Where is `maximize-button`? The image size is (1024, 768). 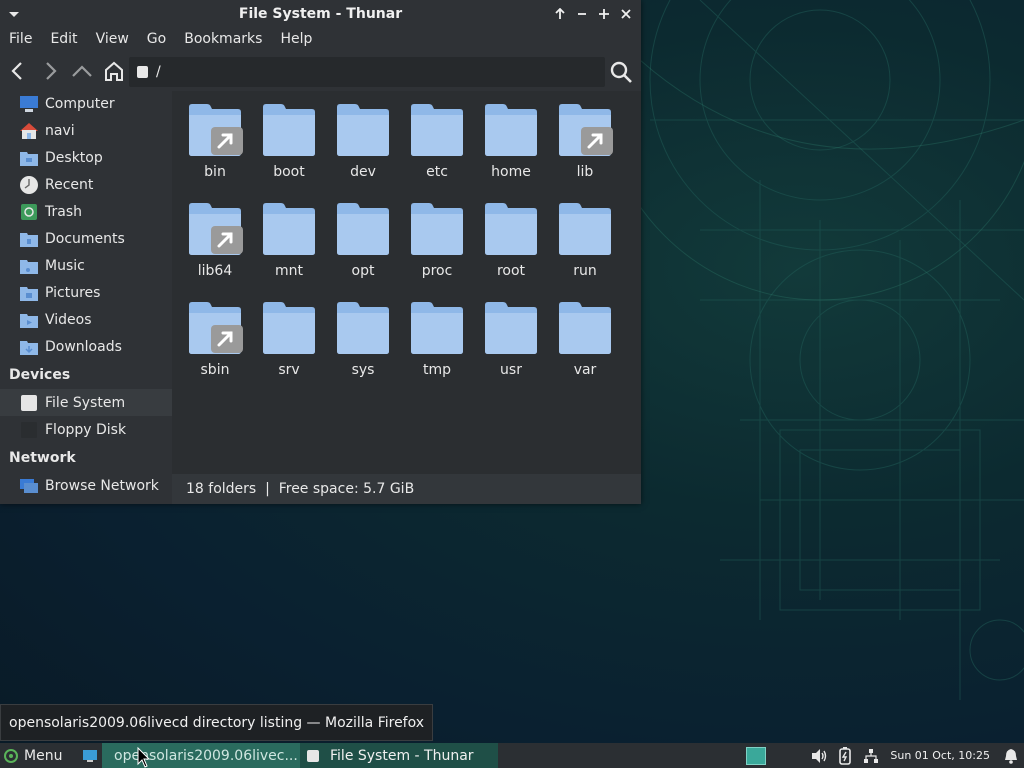
maximize-button is located at coordinates (604, 14).